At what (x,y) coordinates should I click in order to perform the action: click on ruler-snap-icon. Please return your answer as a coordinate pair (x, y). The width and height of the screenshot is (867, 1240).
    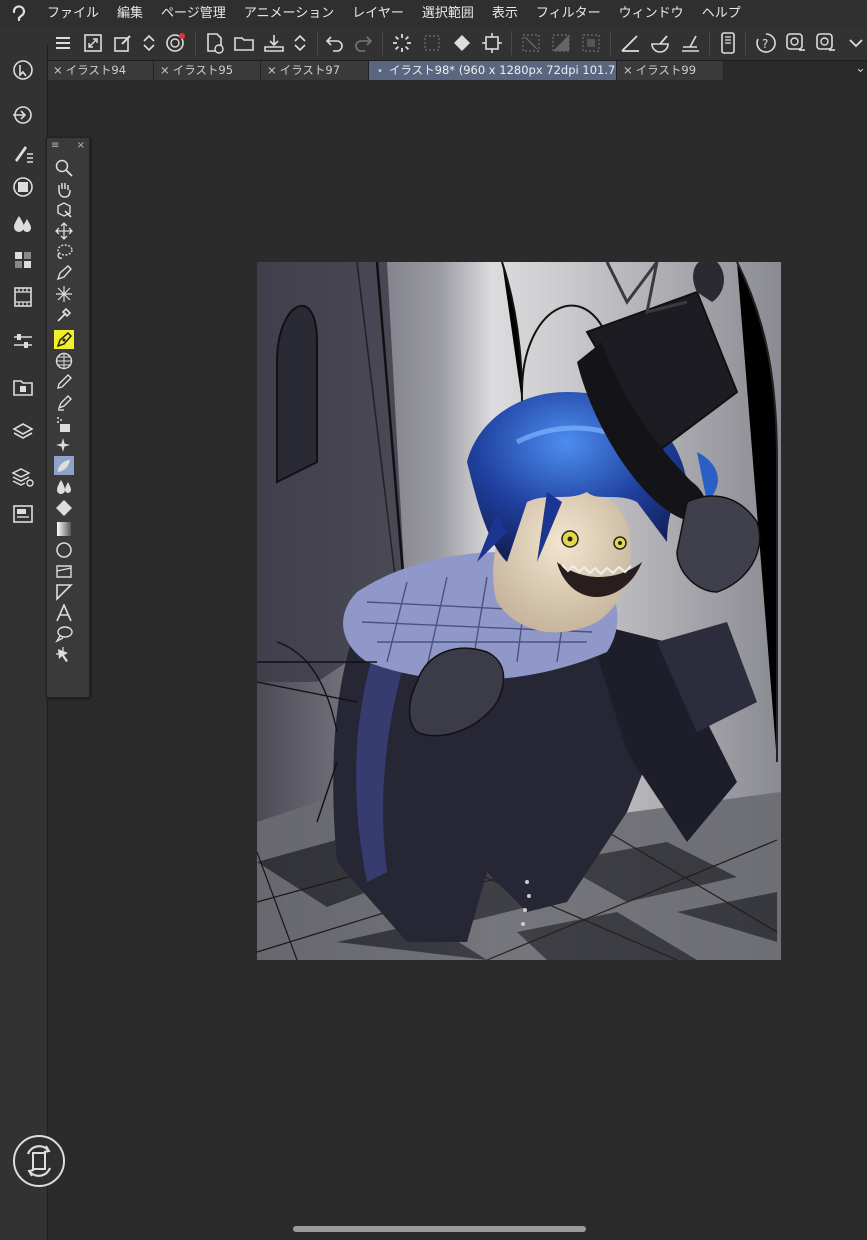
    Looking at the image, I should click on (630, 43).